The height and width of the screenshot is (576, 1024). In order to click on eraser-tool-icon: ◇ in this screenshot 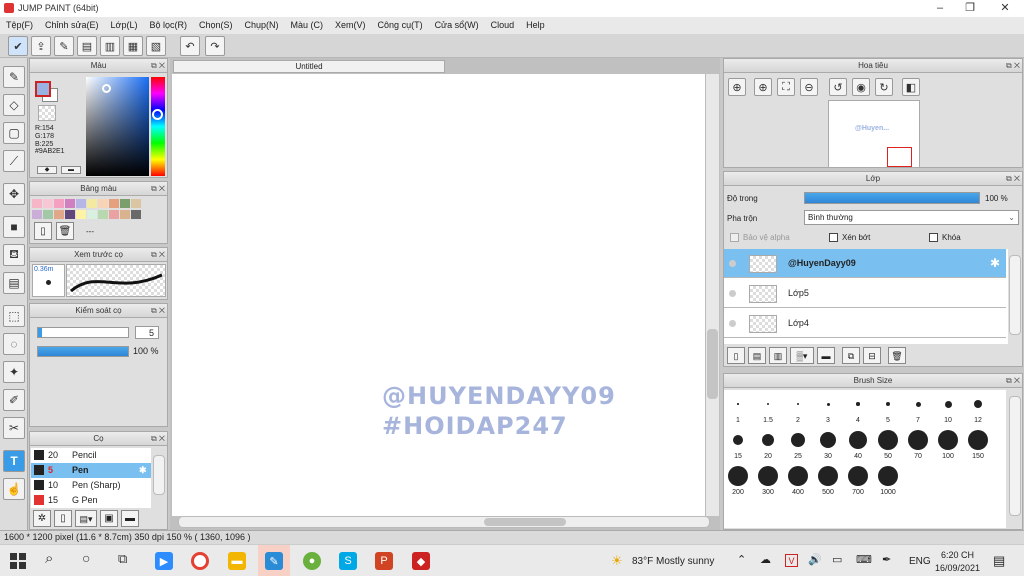, I will do `click(14, 105)`.